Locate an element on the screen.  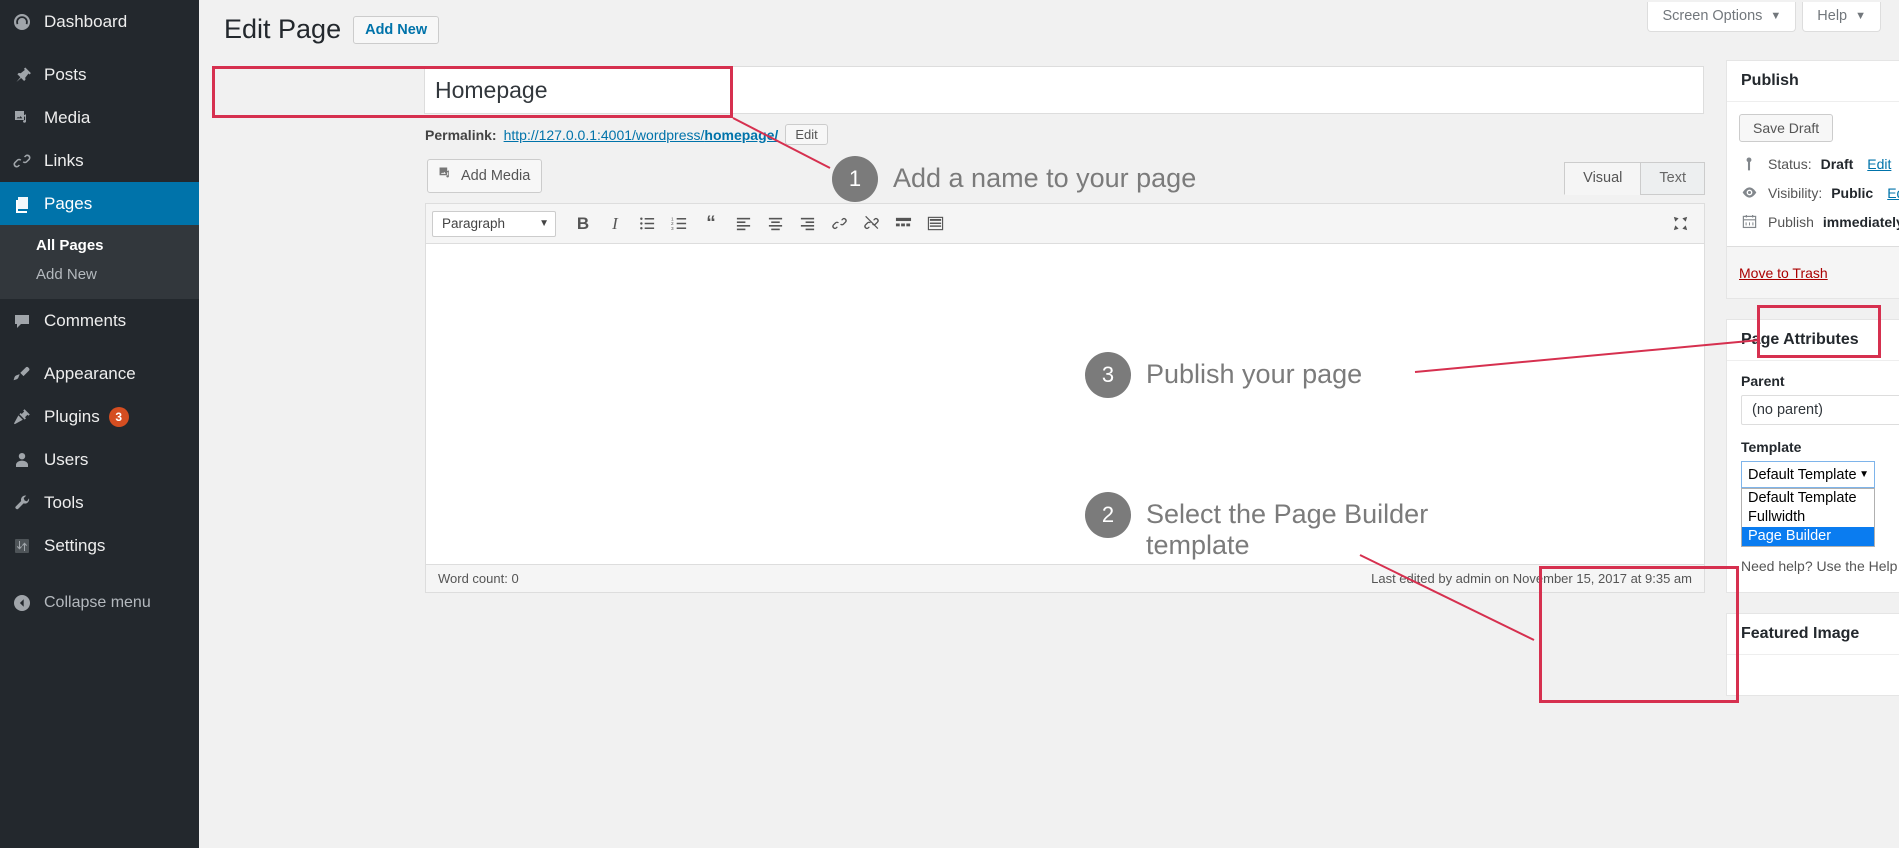
sidebar-item-label: Links is located at coordinates (64, 160).